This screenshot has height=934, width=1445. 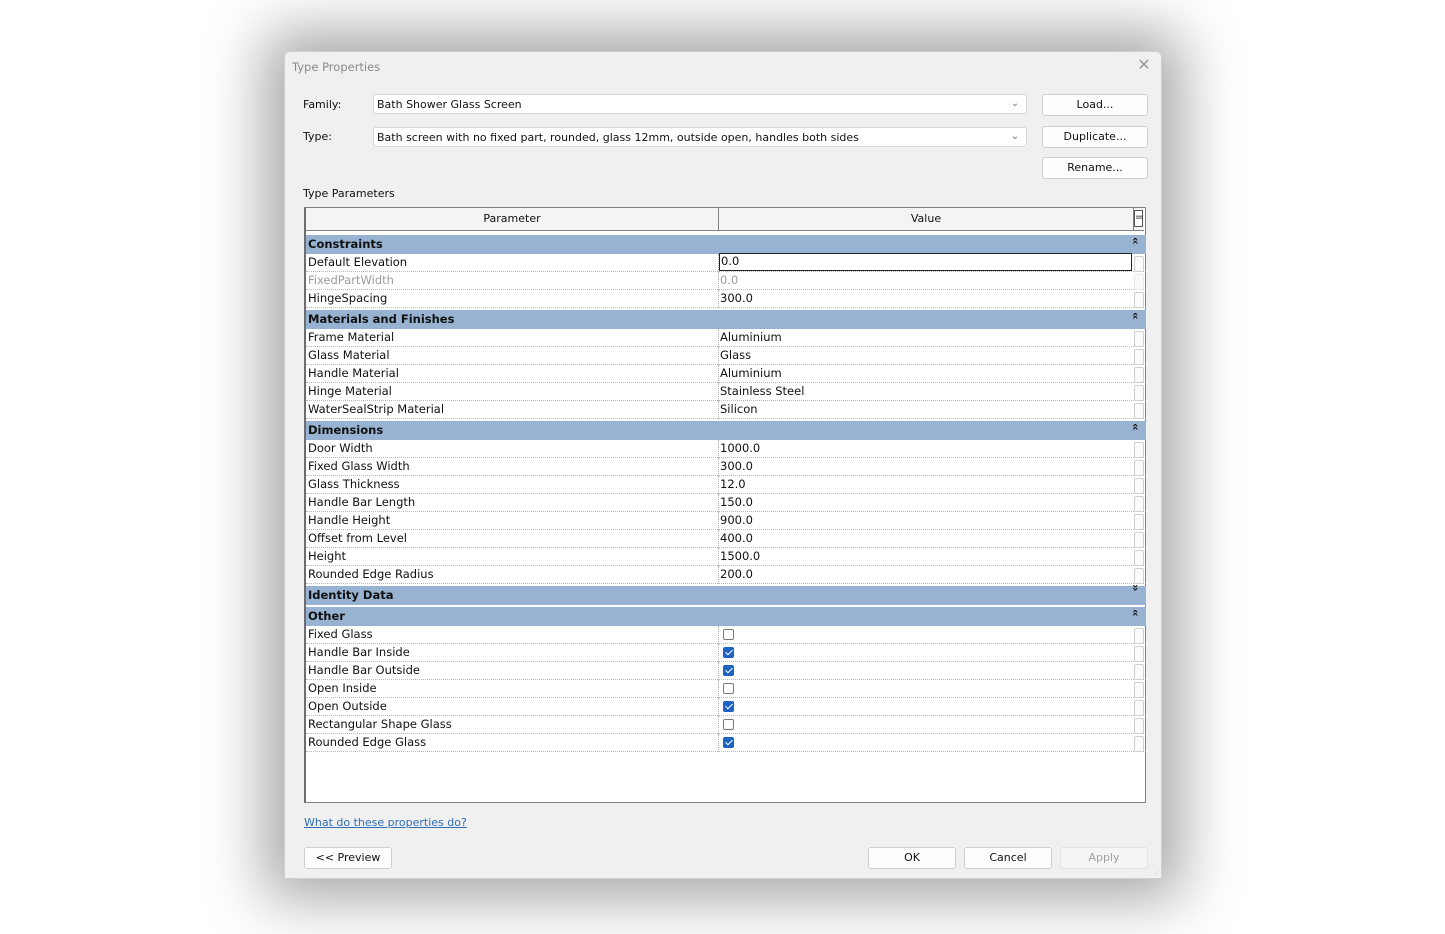 What do you see at coordinates (736, 520) in the screenshot?
I see `parameter-value: 900.0` at bounding box center [736, 520].